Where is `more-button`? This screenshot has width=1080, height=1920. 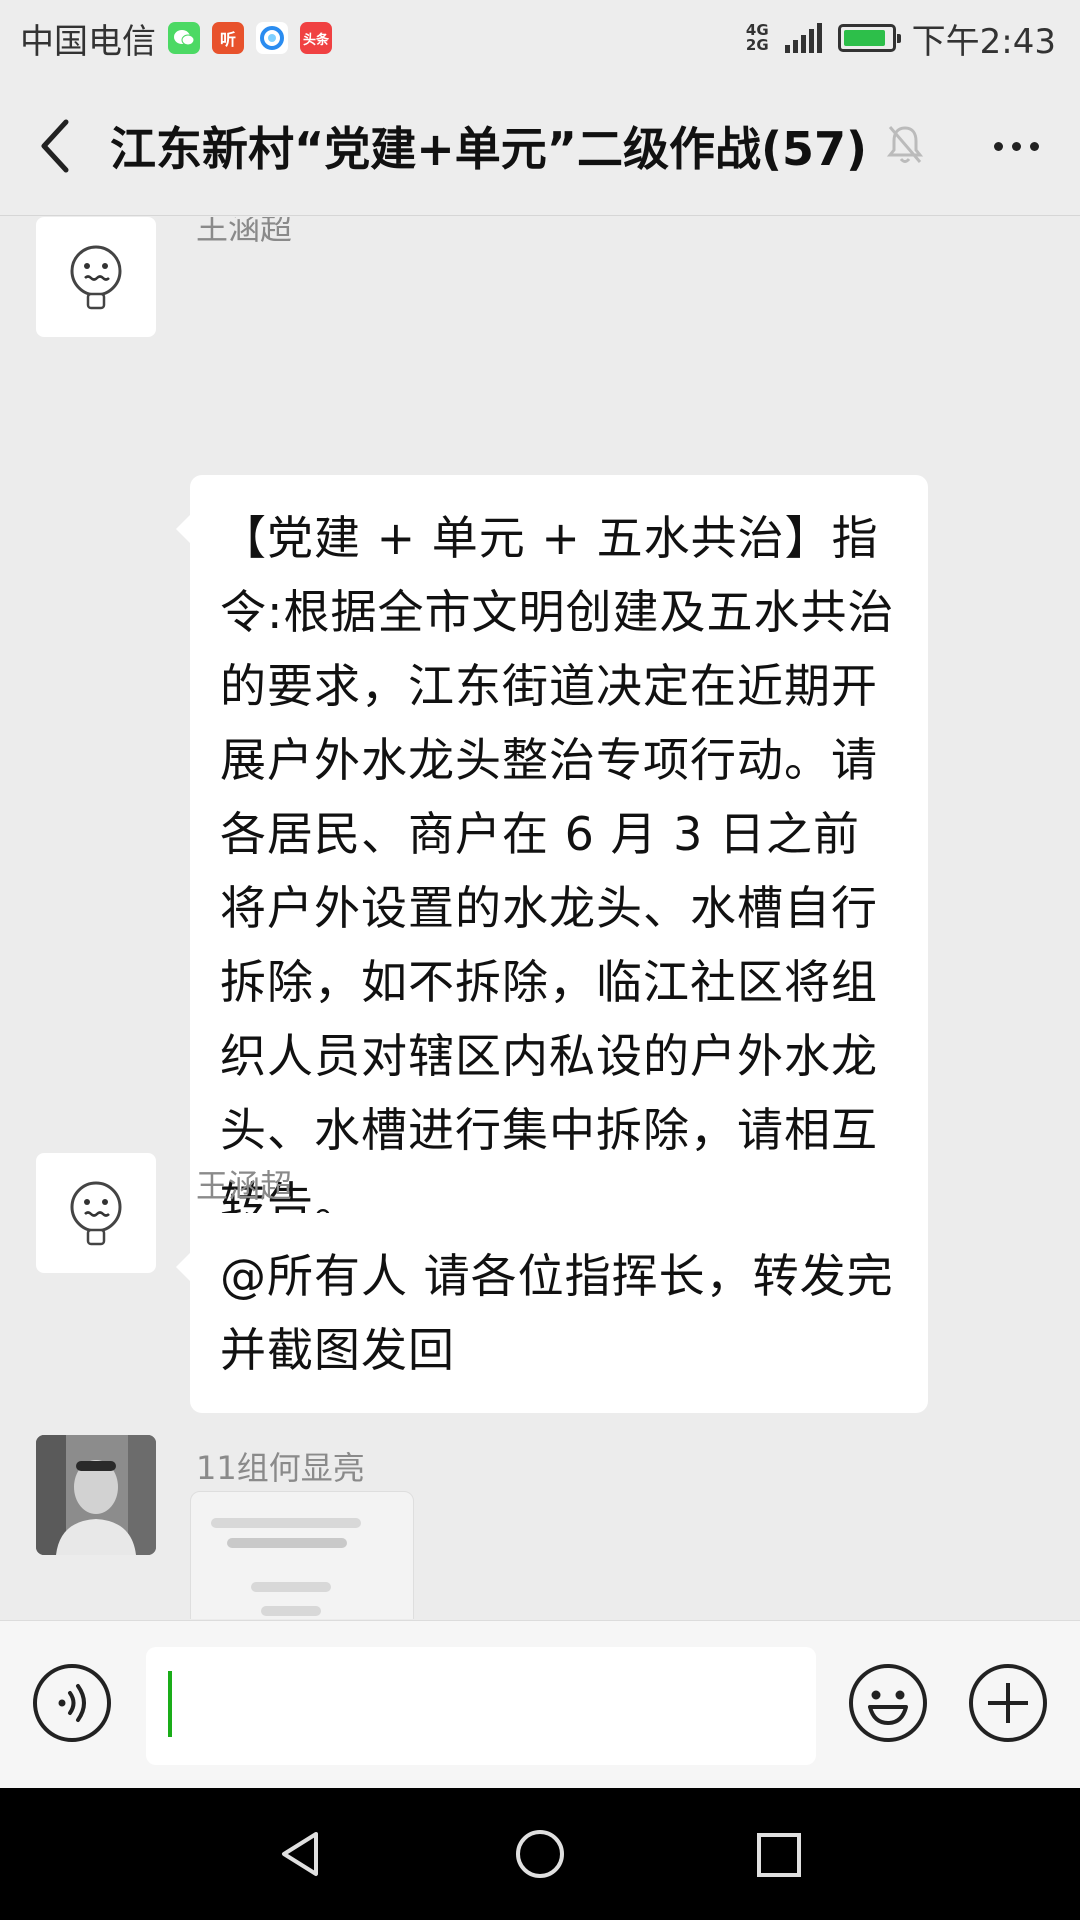 more-button is located at coordinates (1016, 146).